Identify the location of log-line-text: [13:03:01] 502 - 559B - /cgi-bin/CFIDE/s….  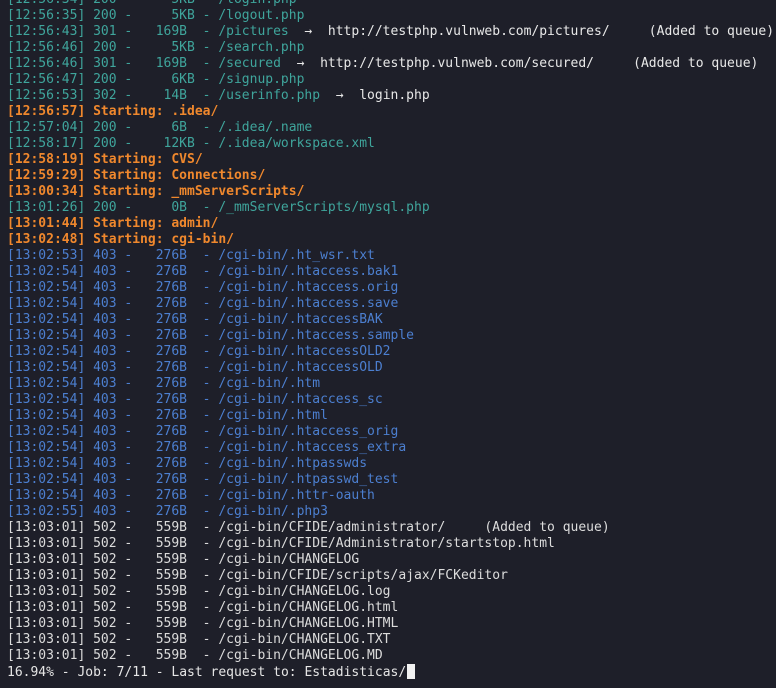
(257, 575).